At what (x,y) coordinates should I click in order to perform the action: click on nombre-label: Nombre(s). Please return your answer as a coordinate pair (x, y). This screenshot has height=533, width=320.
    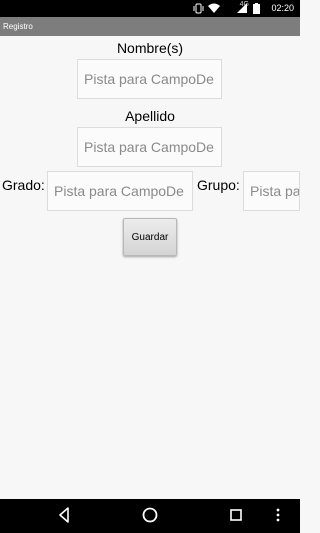
    Looking at the image, I should click on (150, 48).